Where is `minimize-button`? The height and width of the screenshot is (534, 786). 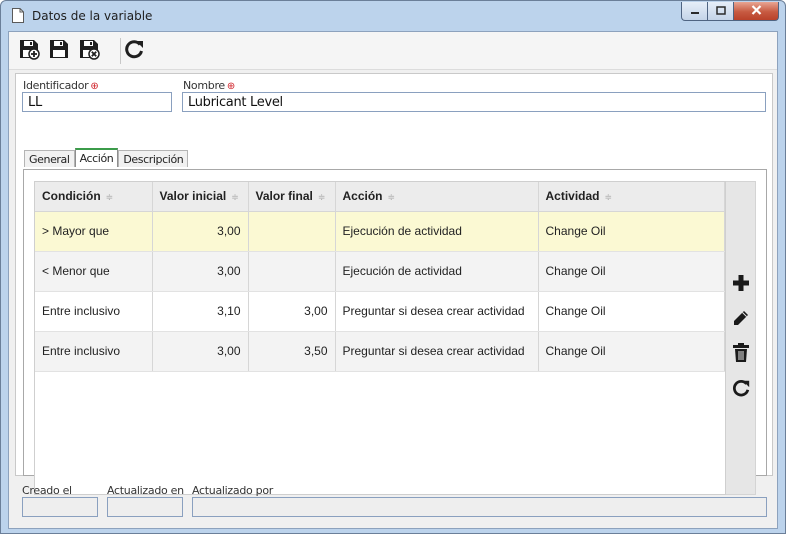
minimize-button is located at coordinates (694, 11).